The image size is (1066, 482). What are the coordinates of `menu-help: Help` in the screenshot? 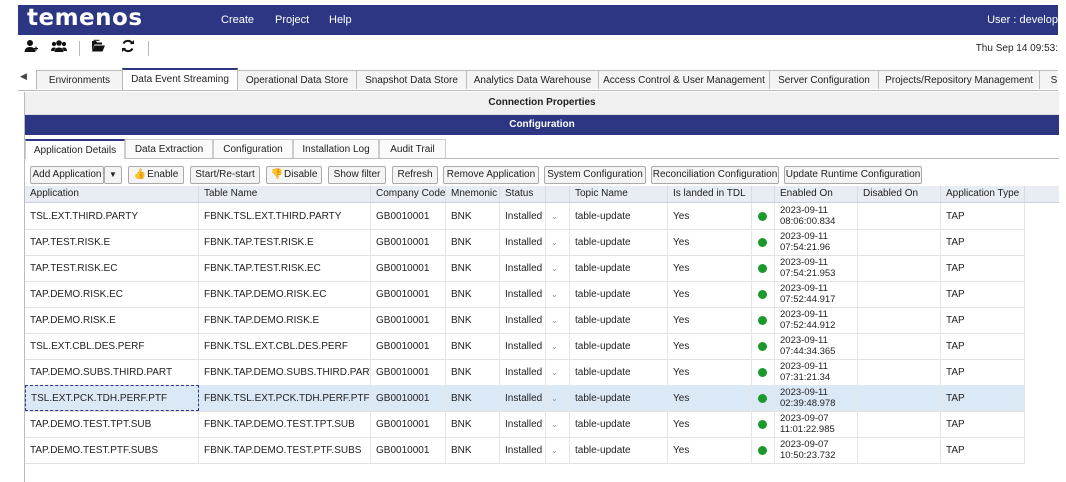 It's located at (340, 20).